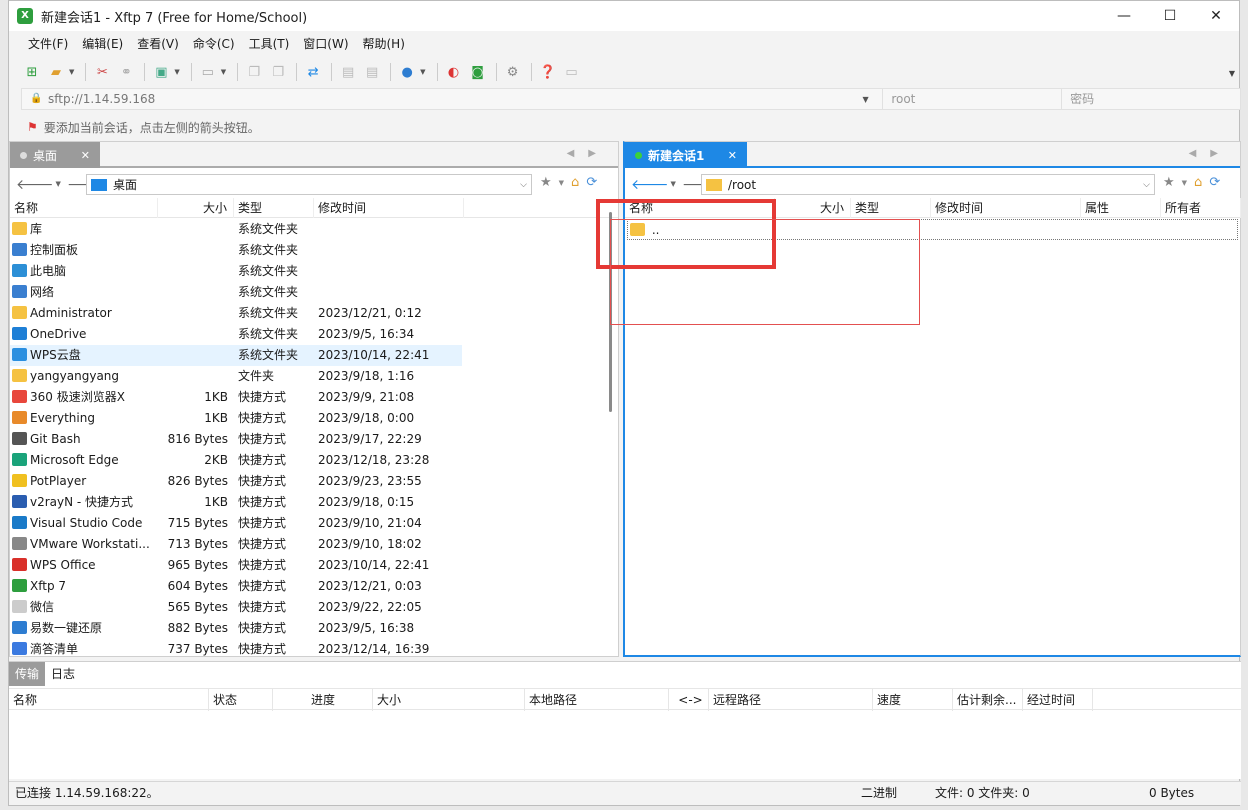 The height and width of the screenshot is (810, 1248). What do you see at coordinates (236, 250) in the screenshot?
I see `table-row: 控制面板 系统文件夹` at bounding box center [236, 250].